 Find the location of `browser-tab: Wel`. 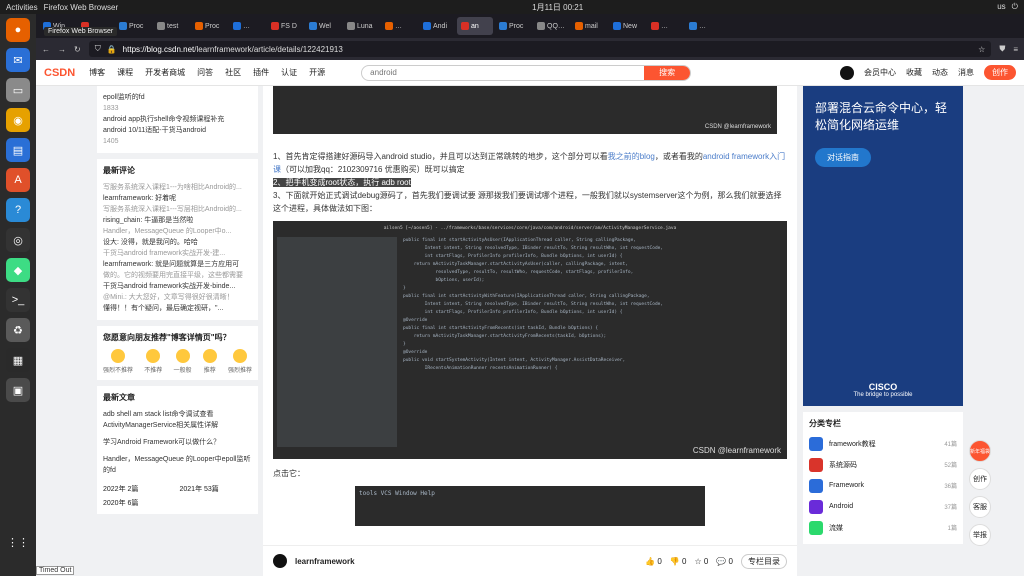

browser-tab: Wel is located at coordinates (323, 26).